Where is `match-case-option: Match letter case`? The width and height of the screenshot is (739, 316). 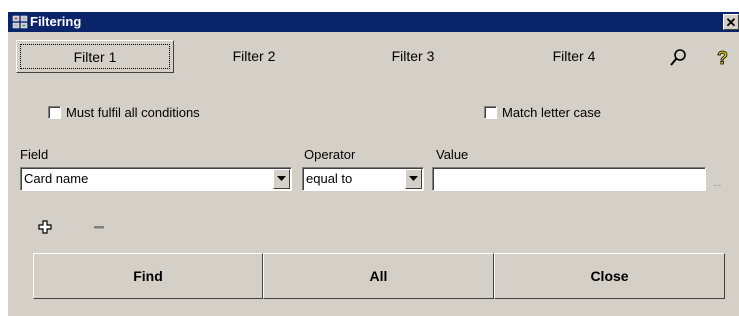
match-case-option: Match letter case is located at coordinates (542, 112).